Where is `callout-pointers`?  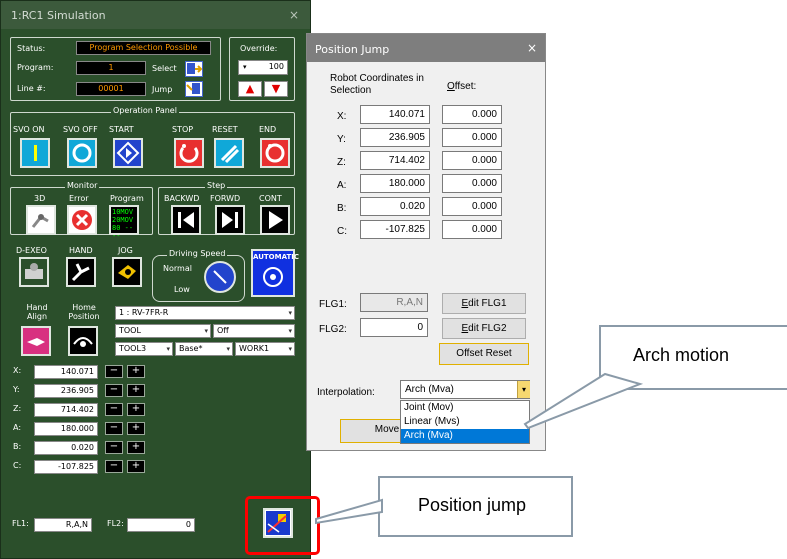
callout-pointers is located at coordinates (479, 448).